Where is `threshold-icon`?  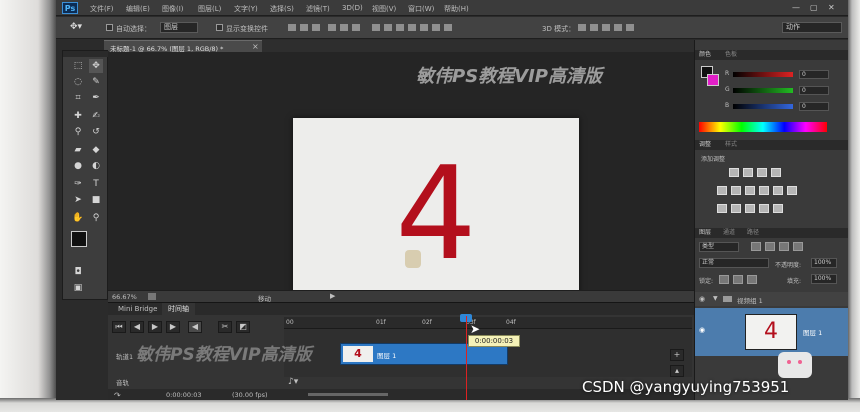 threshold-icon is located at coordinates (750, 208).